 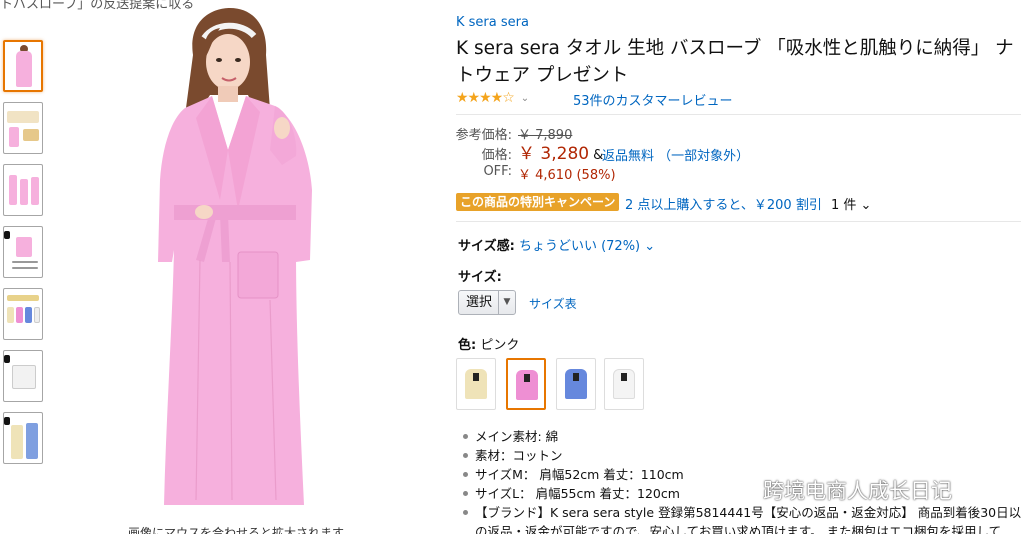 I want to click on size-fit-dropdown: ちょうどいい (72%) ⌄, so click(x=587, y=246).